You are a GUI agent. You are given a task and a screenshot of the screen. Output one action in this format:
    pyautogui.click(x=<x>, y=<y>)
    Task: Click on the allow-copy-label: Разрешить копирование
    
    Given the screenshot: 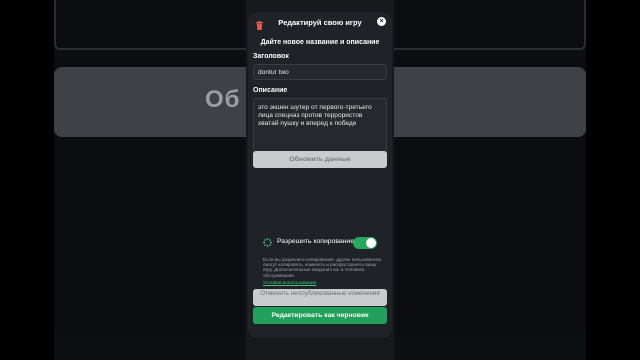 What is the action you would take?
    pyautogui.click(x=315, y=241)
    